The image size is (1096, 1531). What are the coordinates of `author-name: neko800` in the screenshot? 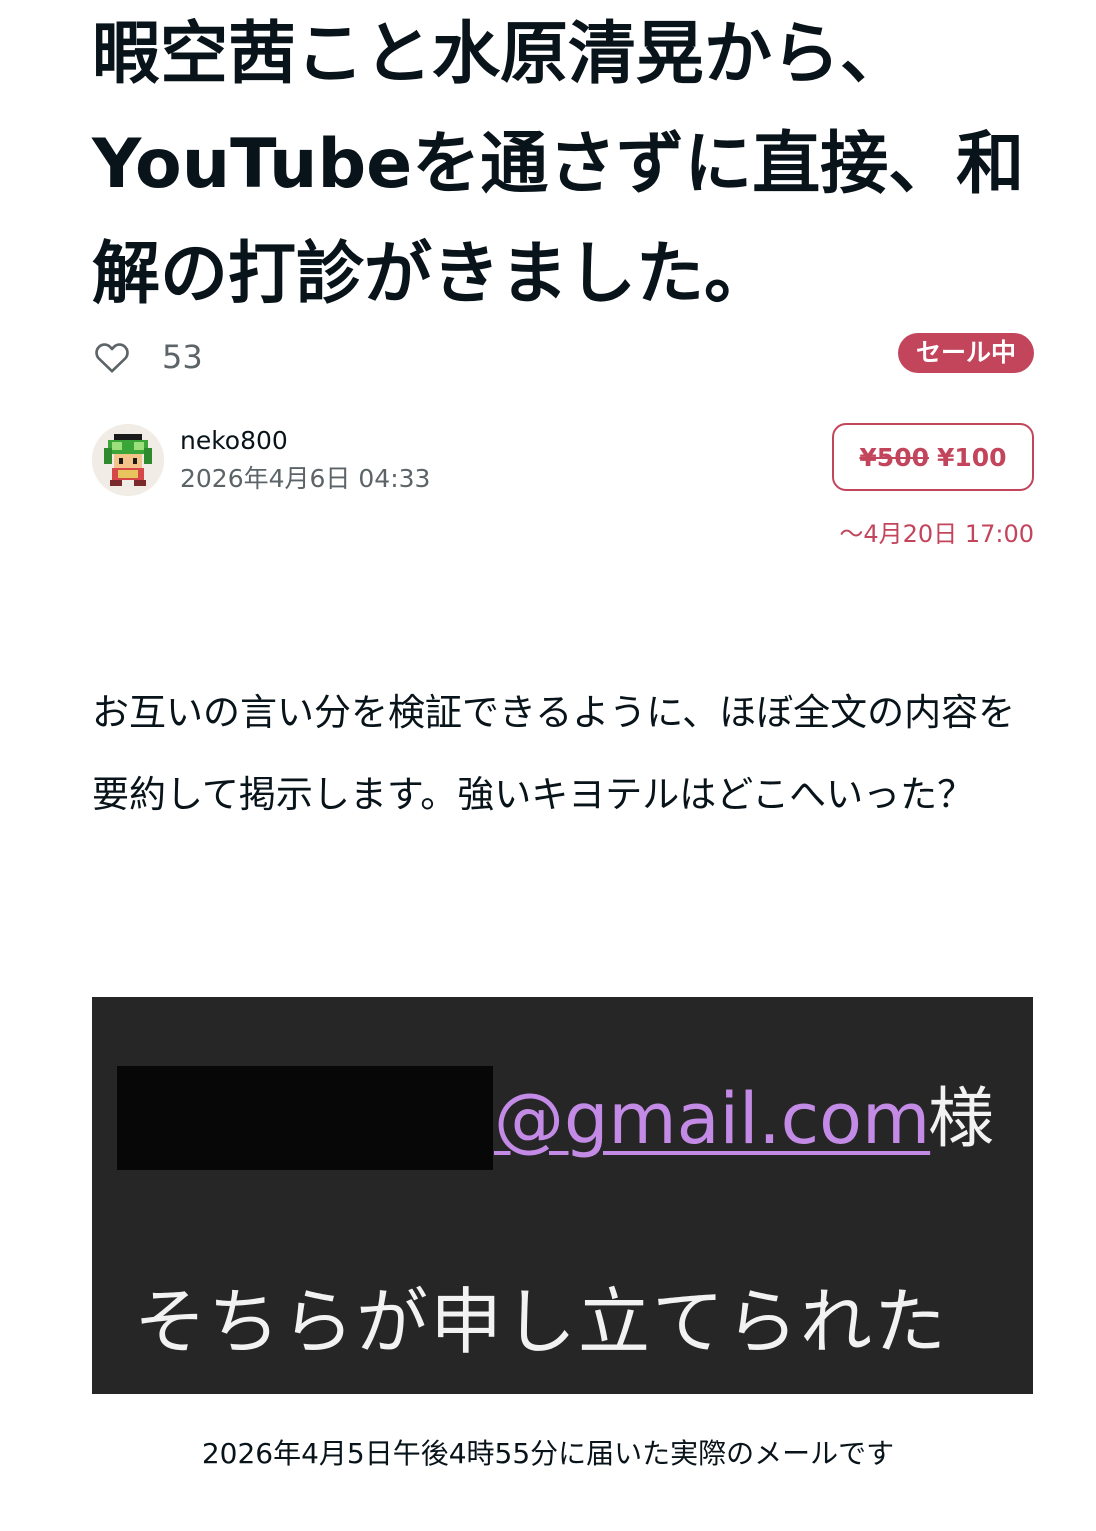 It's located at (305, 441).